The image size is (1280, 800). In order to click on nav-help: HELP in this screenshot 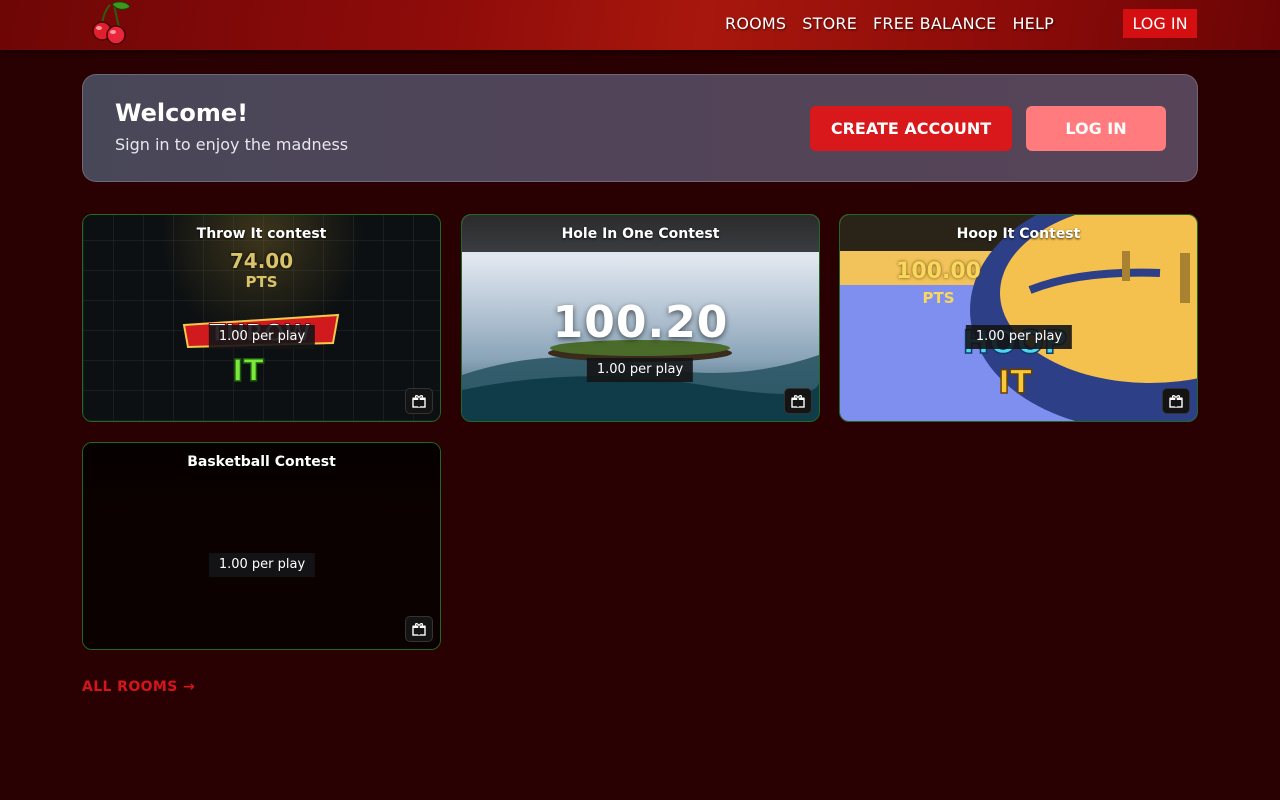, I will do `click(1033, 23)`.